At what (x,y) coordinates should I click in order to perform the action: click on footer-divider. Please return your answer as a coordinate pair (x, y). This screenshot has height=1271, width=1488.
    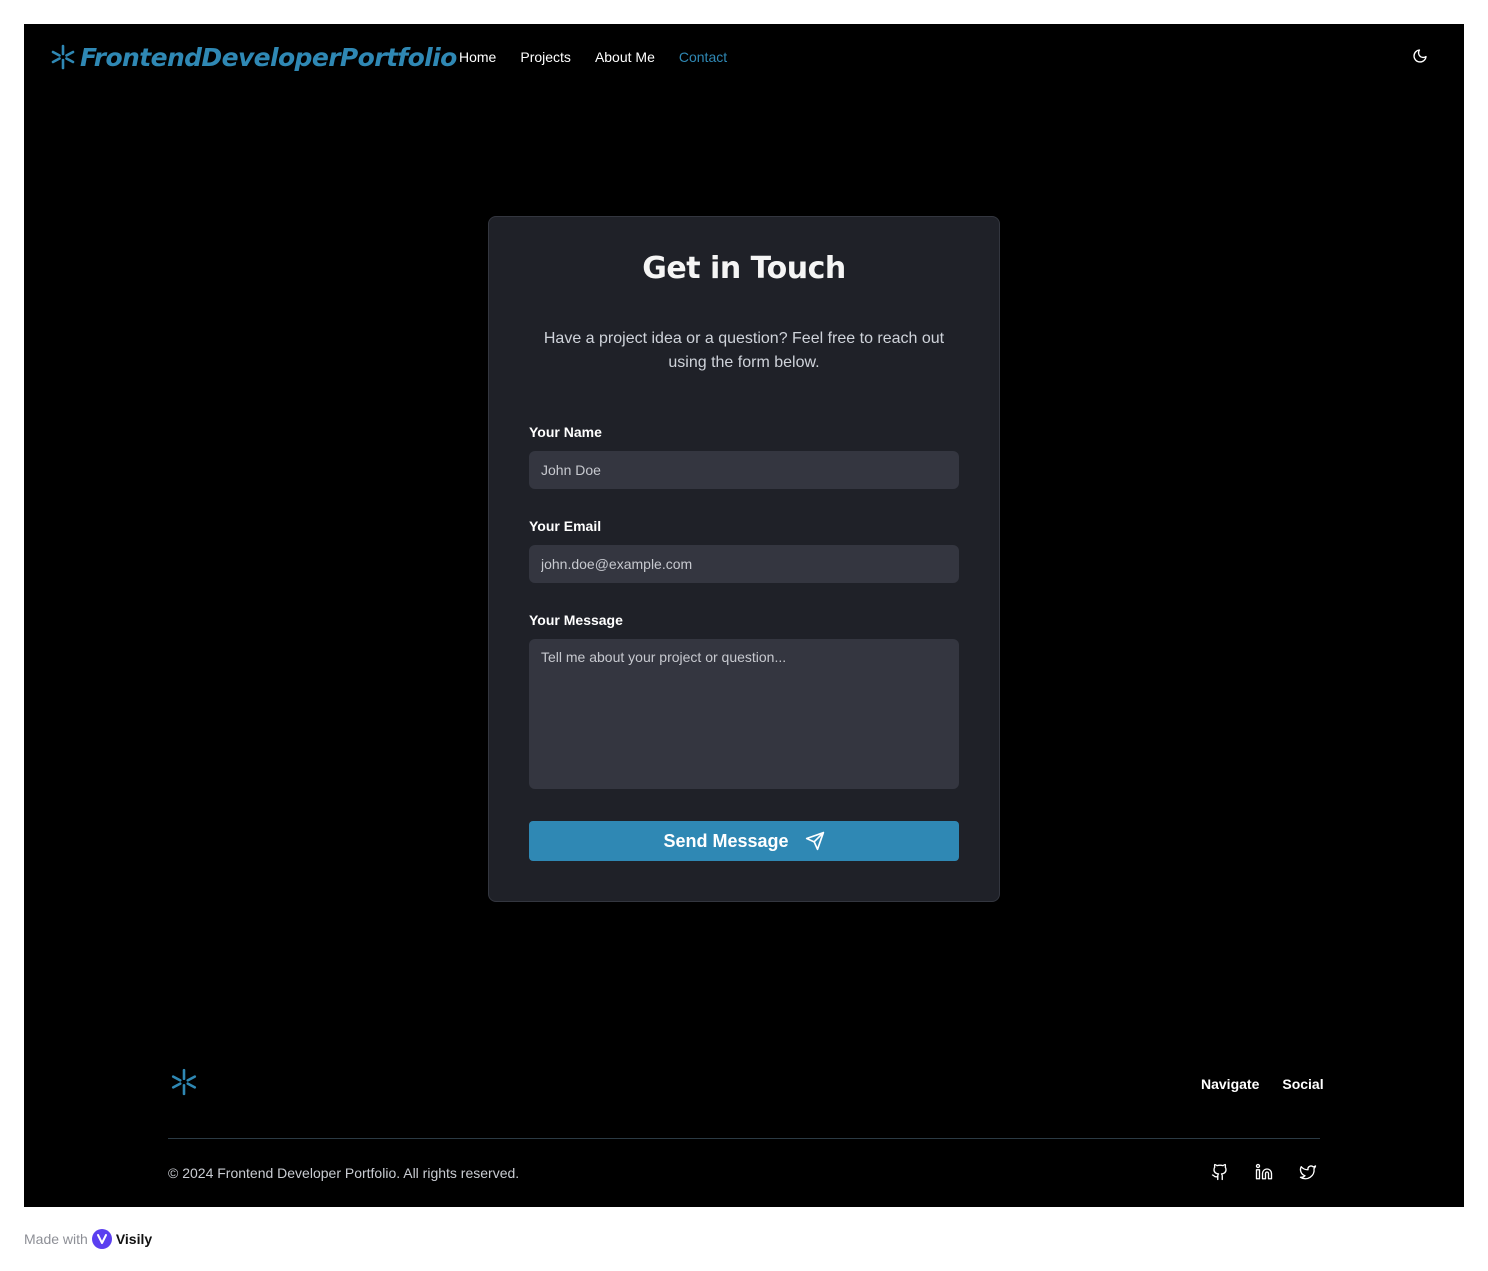
    Looking at the image, I should click on (744, 1138).